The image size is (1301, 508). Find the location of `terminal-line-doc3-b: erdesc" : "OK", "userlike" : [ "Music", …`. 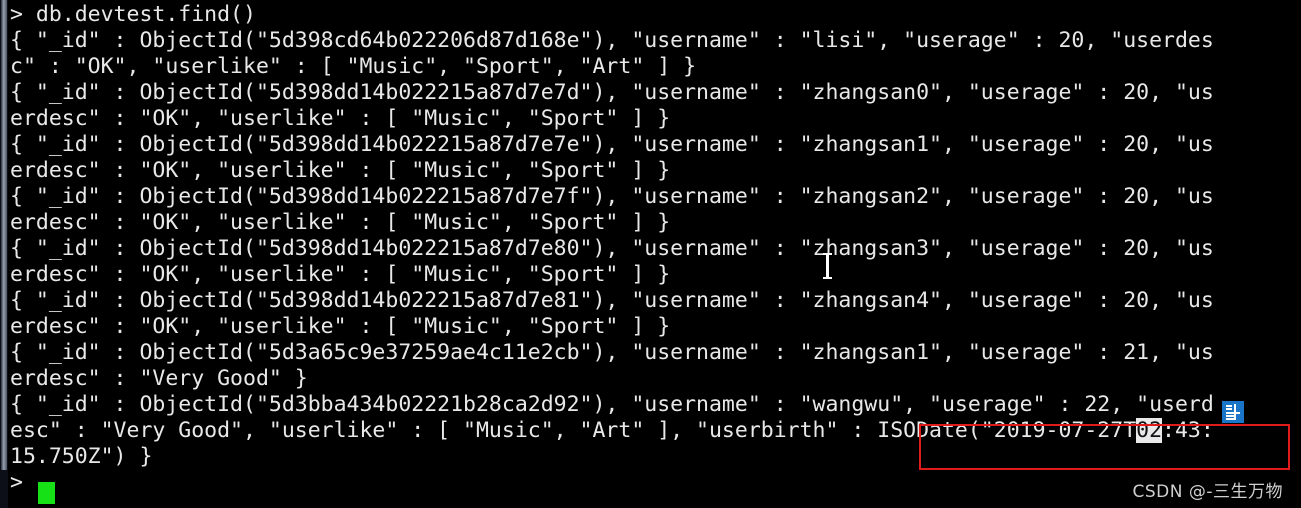

terminal-line-doc3-b: erdesc" : "OK", "userlike" : [ "Music", … is located at coordinates (340, 170).